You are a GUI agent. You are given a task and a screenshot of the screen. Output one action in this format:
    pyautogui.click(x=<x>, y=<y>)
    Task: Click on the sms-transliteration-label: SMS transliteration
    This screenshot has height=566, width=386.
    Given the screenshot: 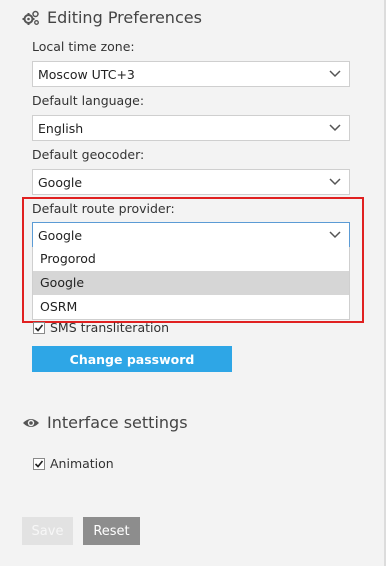 What is the action you would take?
    pyautogui.click(x=110, y=327)
    